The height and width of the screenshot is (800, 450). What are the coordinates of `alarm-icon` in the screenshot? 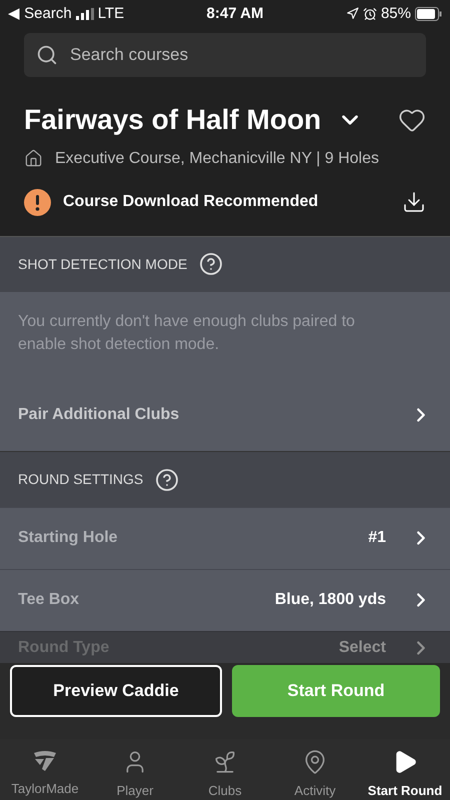 It's located at (369, 13).